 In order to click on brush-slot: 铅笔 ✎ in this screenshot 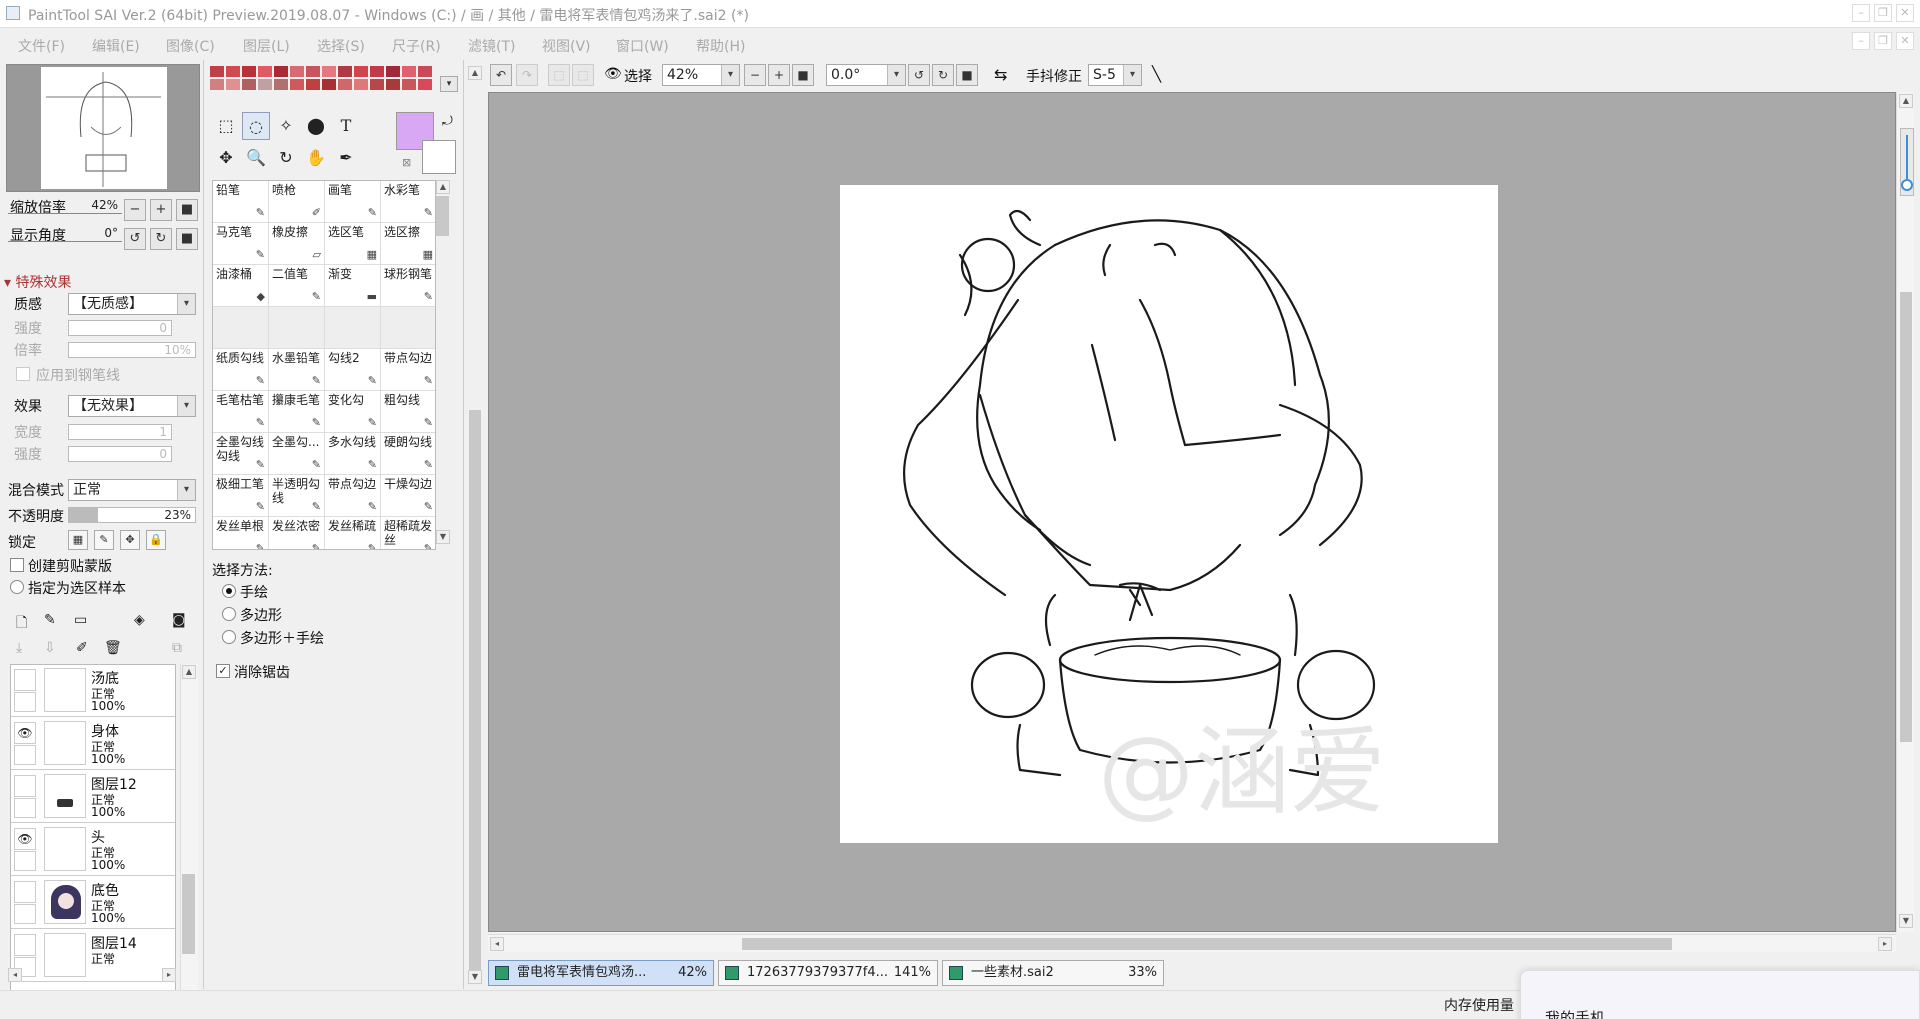, I will do `click(241, 202)`.